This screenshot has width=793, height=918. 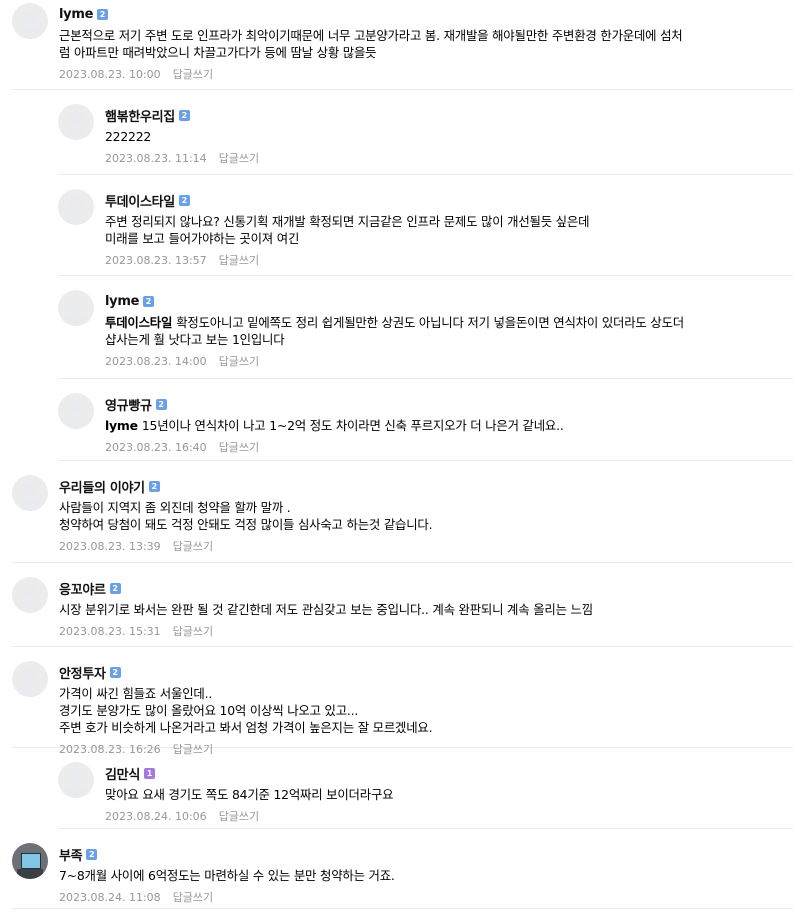 I want to click on comment-text: 맞아요 요새 경기도 쪽도 84기준 12억짜리 보이더라구요, so click(x=449, y=794).